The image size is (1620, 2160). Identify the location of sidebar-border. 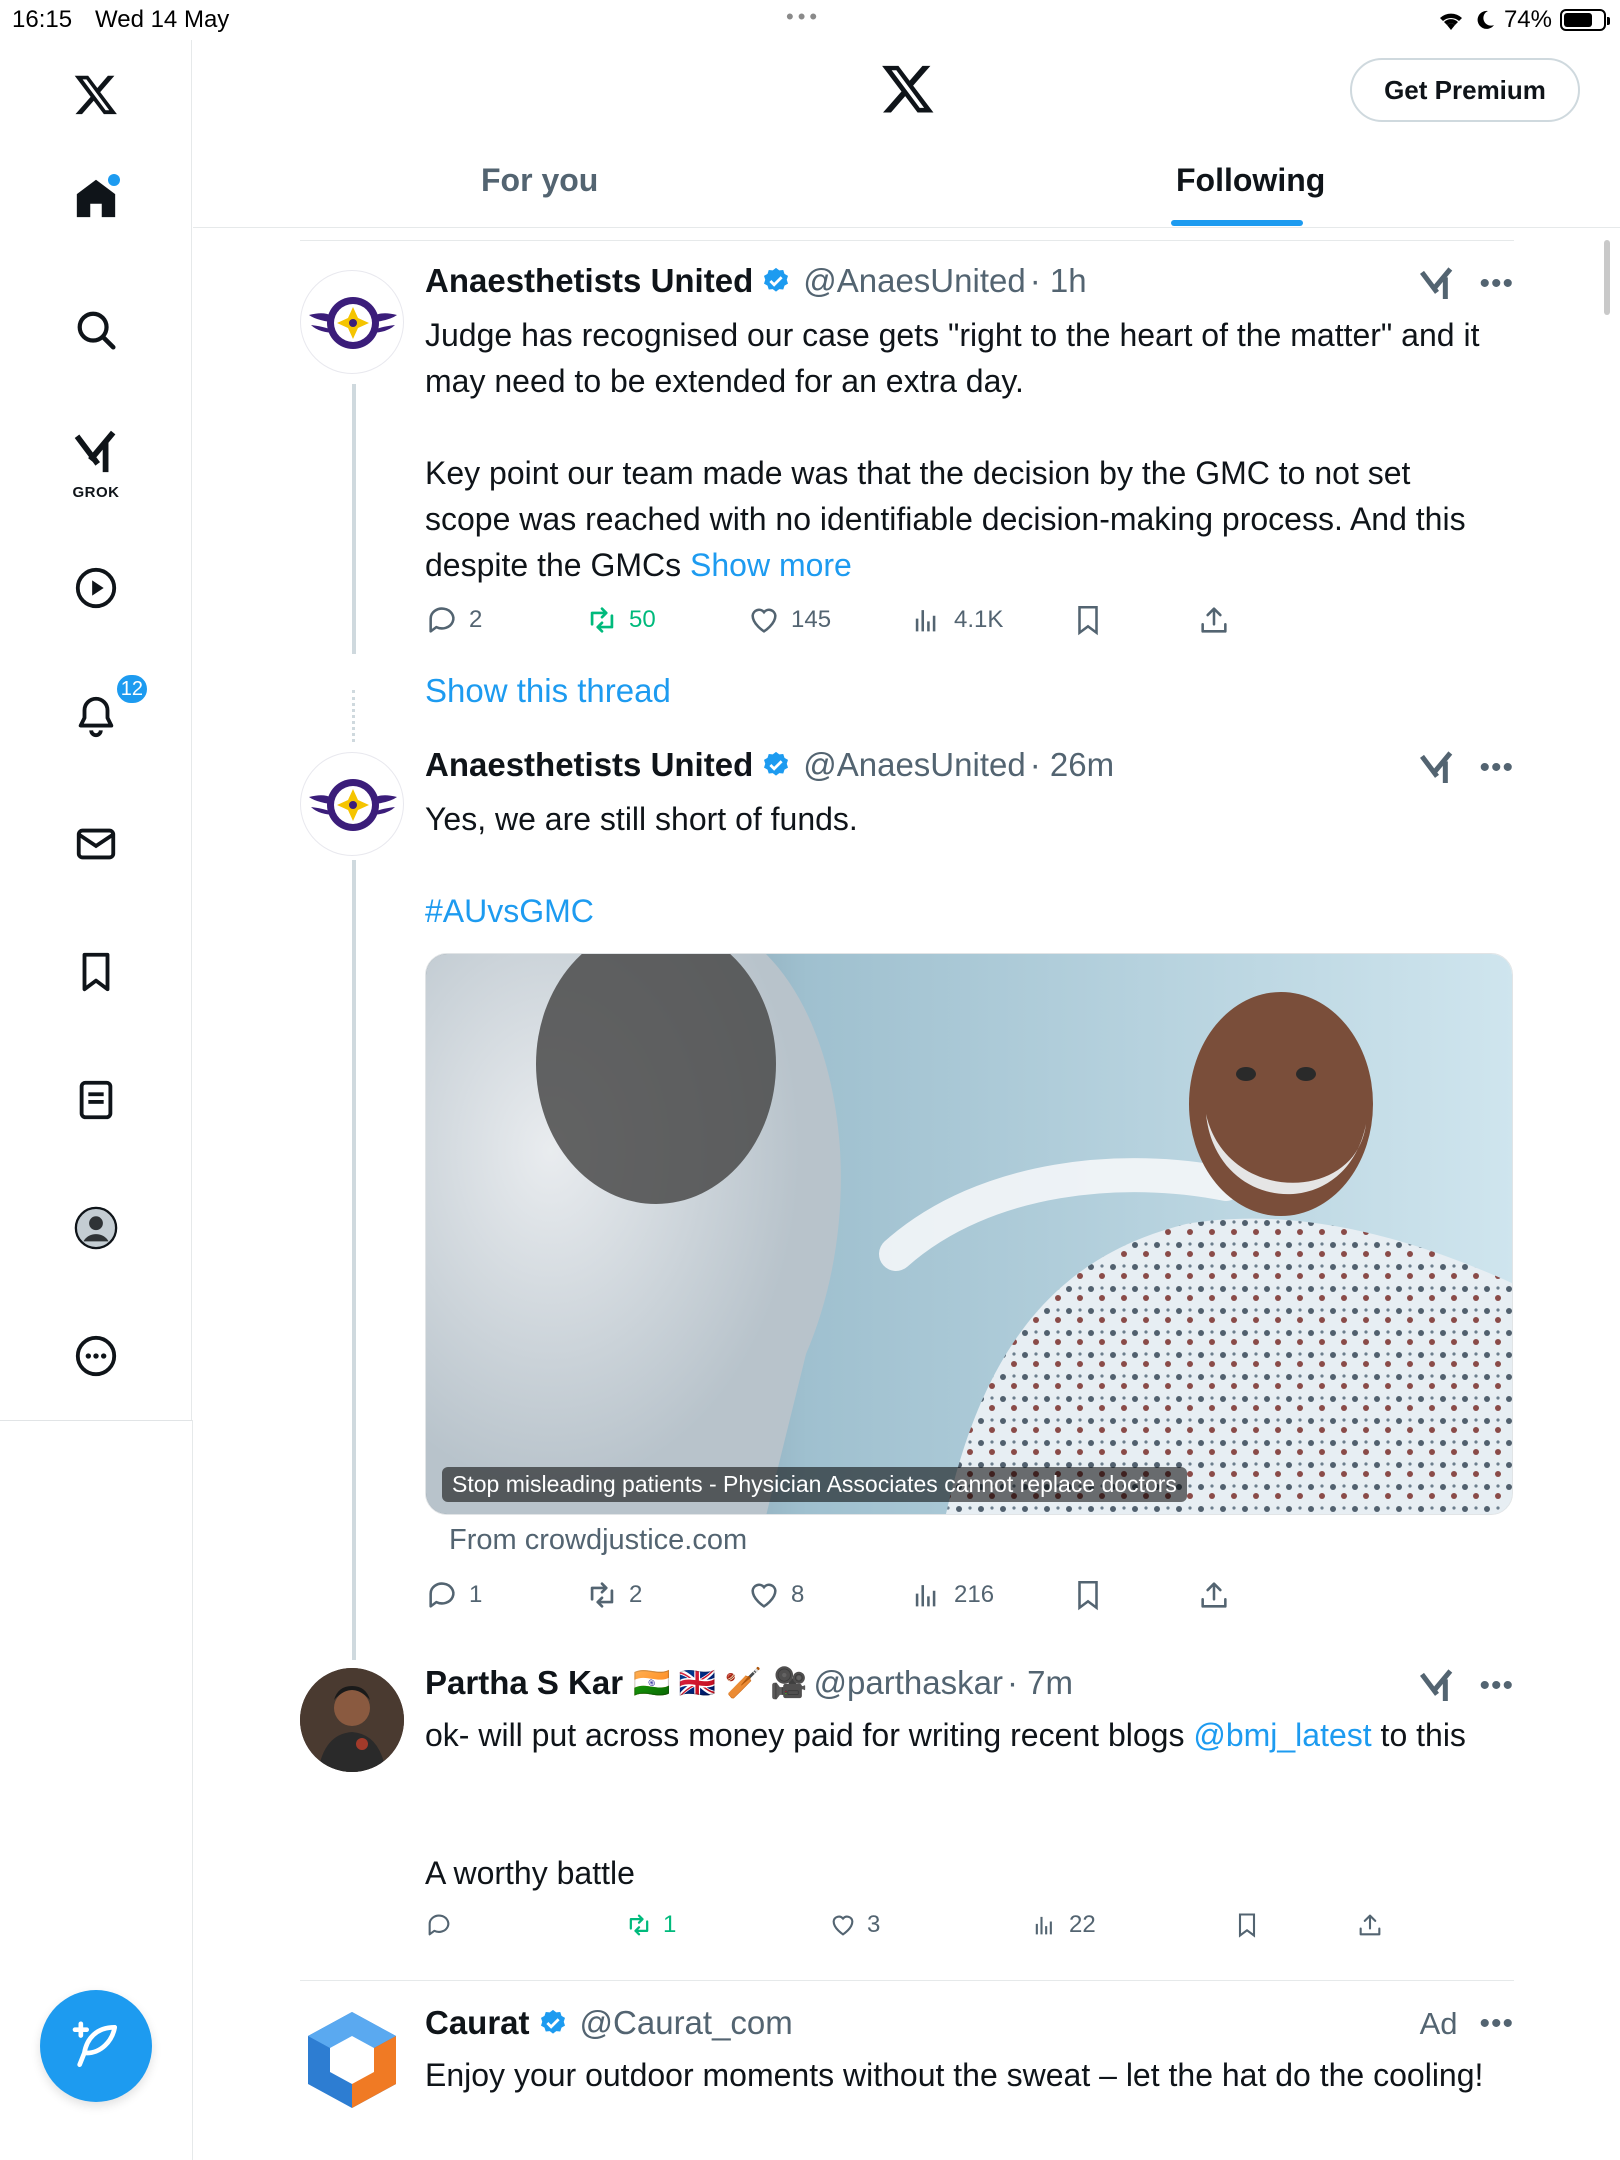
(192, 1790).